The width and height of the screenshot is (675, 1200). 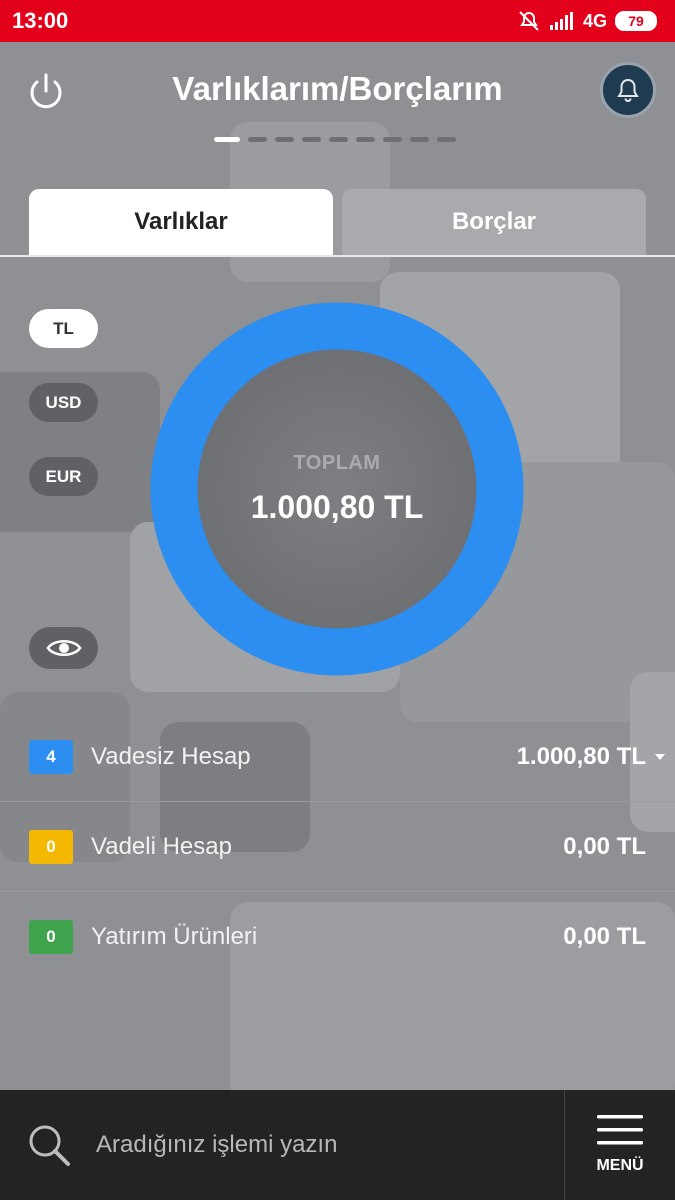 I want to click on hamburger-icon, so click(x=620, y=1130).